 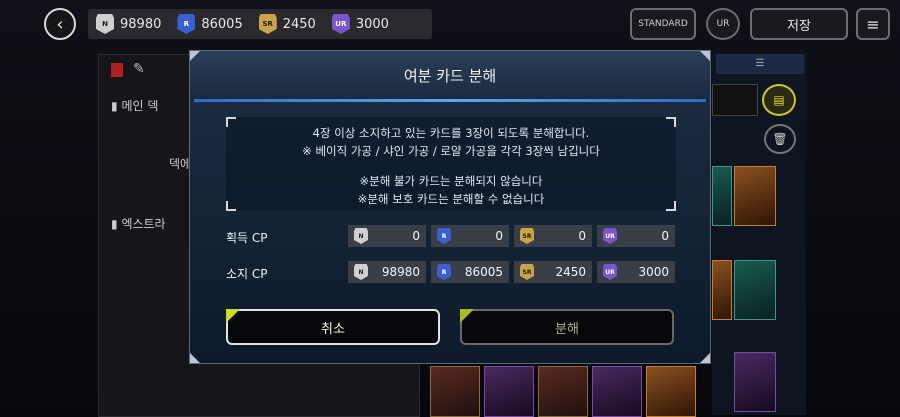 I want to click on chevron-left-icon: ‹, so click(x=60, y=24).